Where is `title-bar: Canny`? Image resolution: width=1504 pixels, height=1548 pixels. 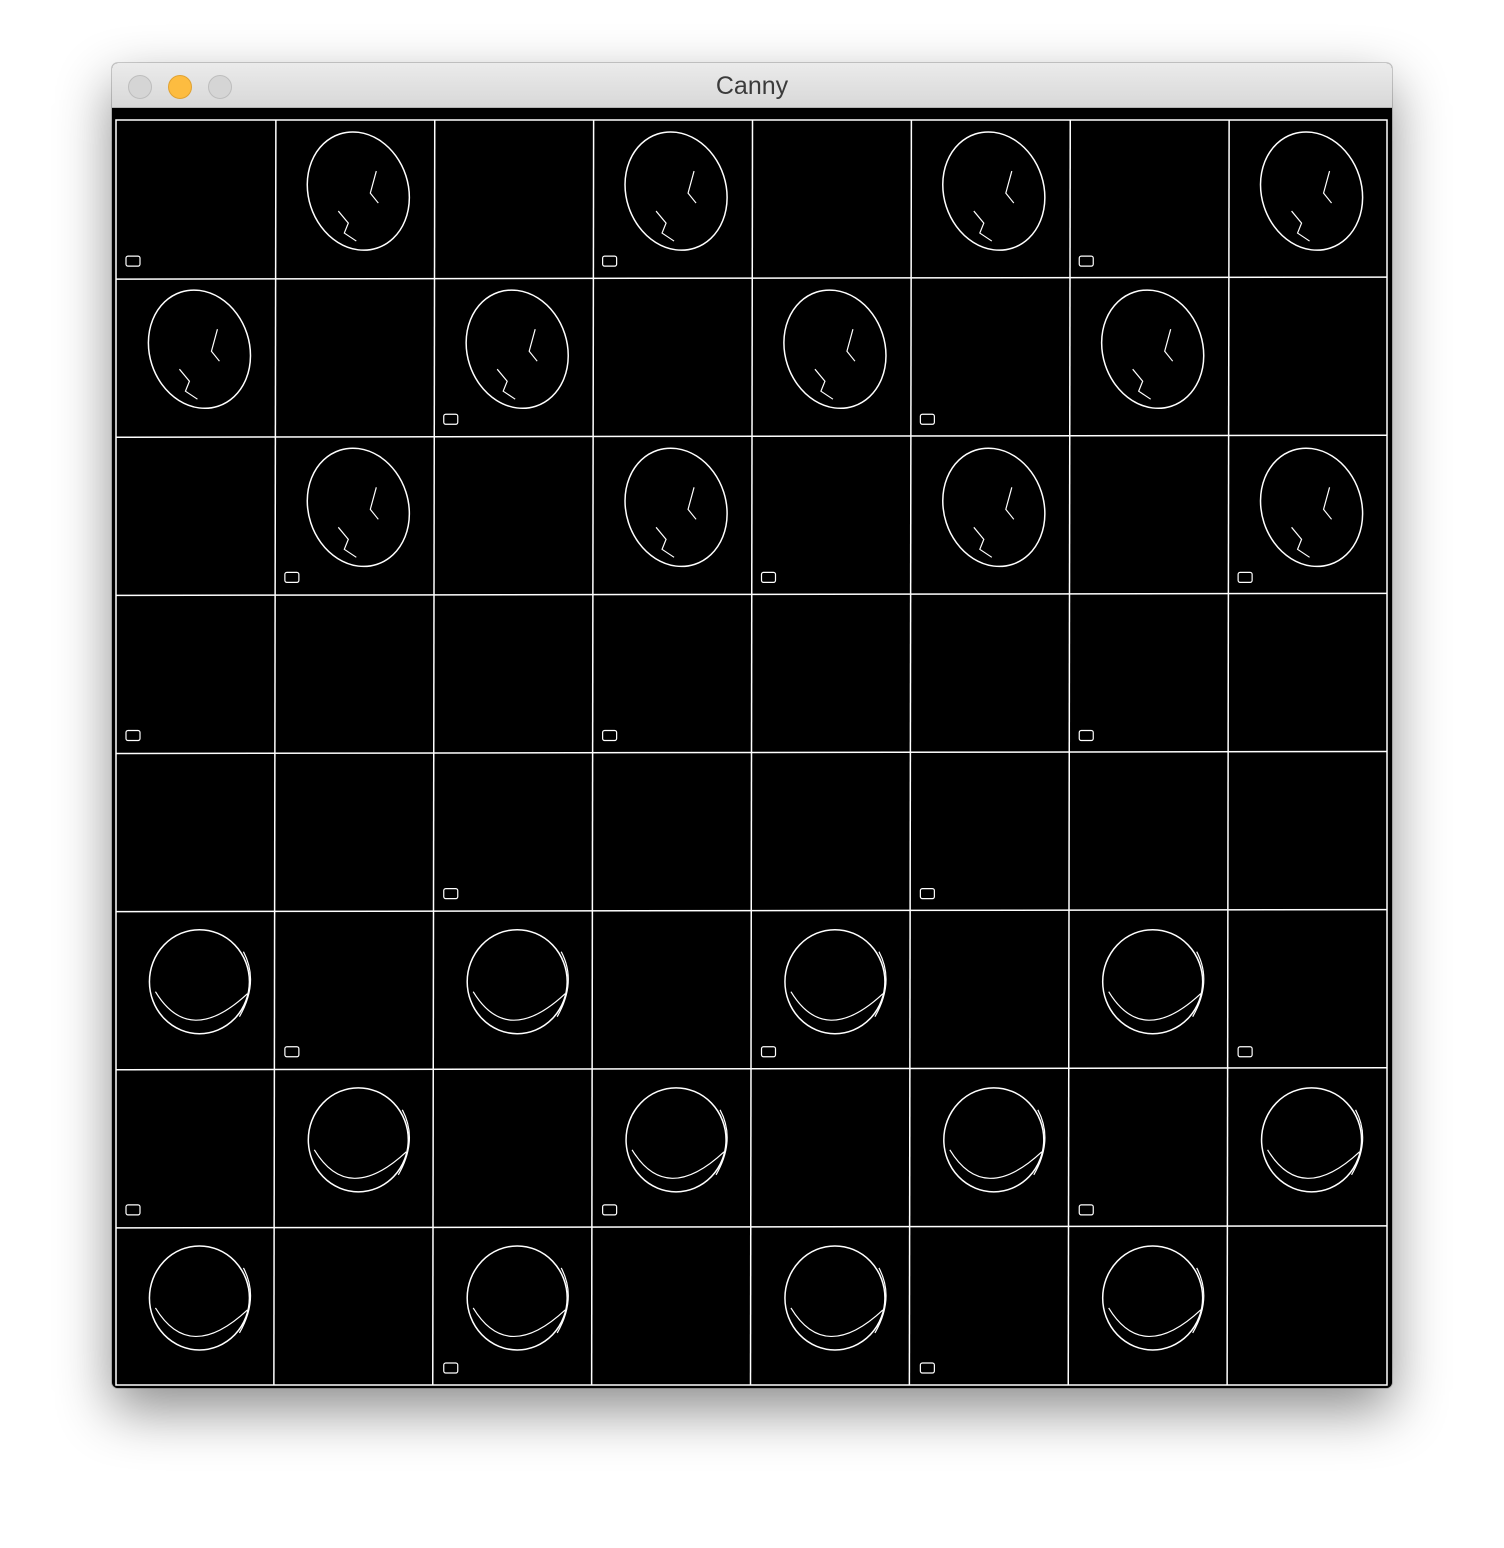
title-bar: Canny is located at coordinates (752, 85).